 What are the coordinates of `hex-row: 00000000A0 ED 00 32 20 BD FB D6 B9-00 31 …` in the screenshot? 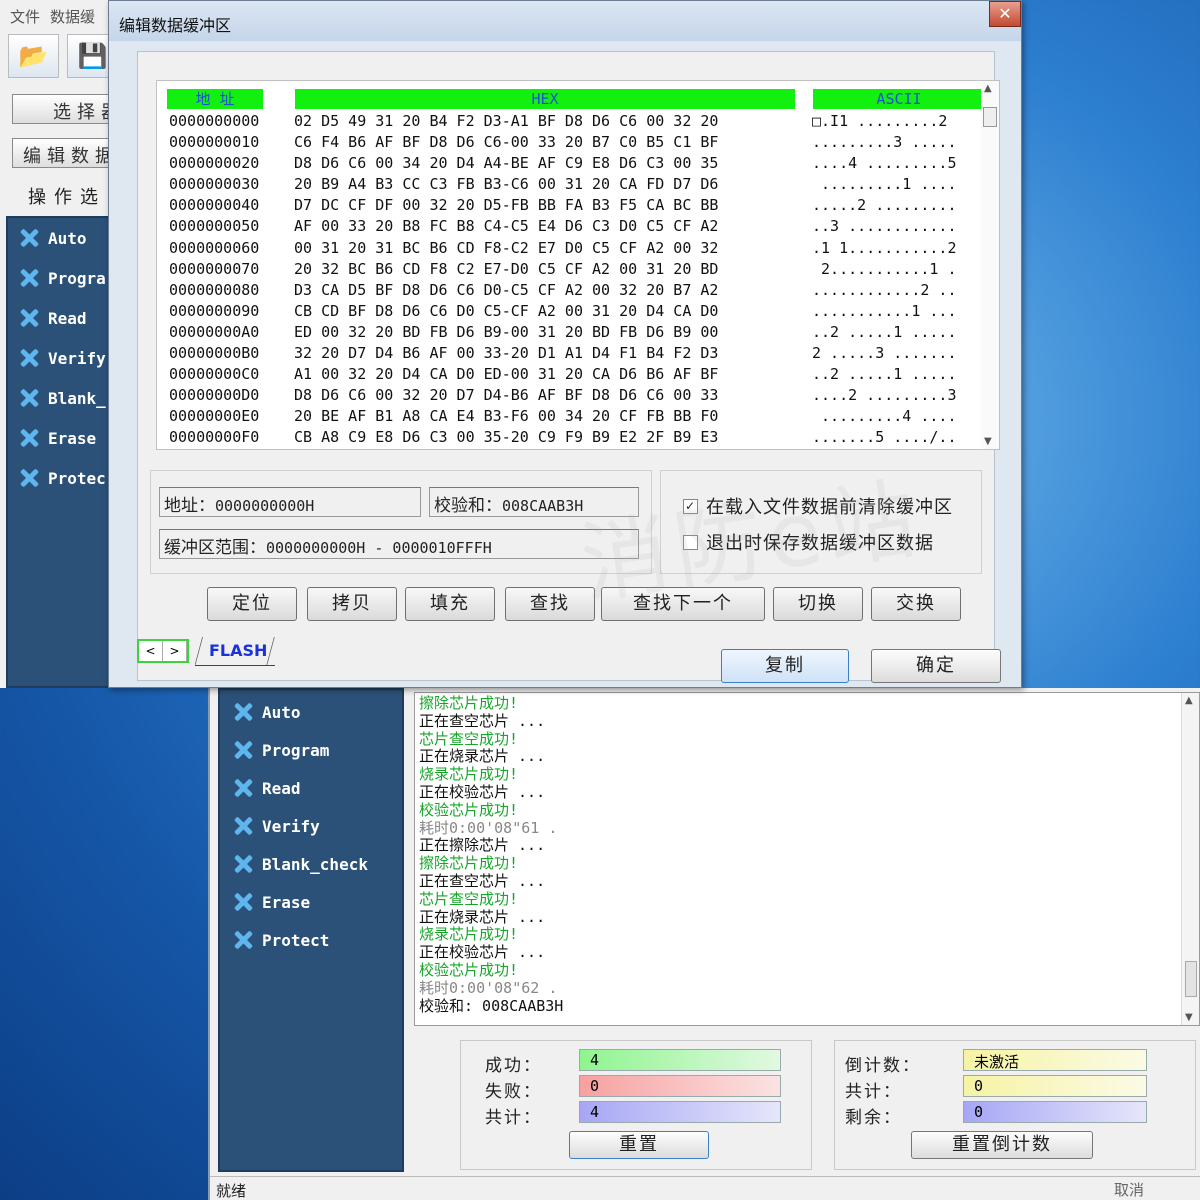 It's located at (580, 332).